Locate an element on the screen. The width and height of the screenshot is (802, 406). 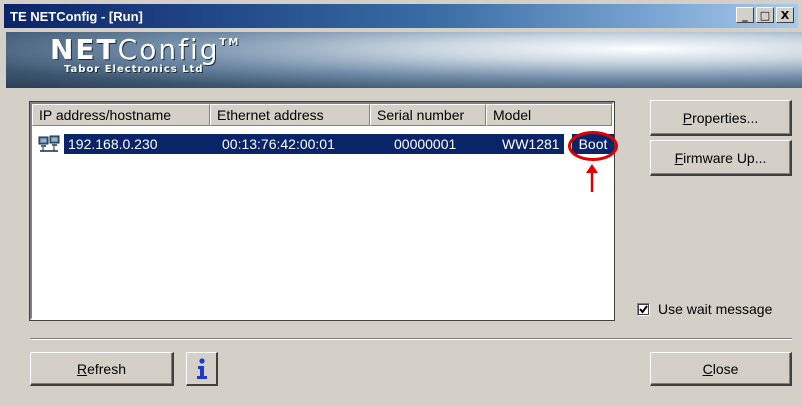
netconfig-logo: NETConfigTM is located at coordinates (145, 50).